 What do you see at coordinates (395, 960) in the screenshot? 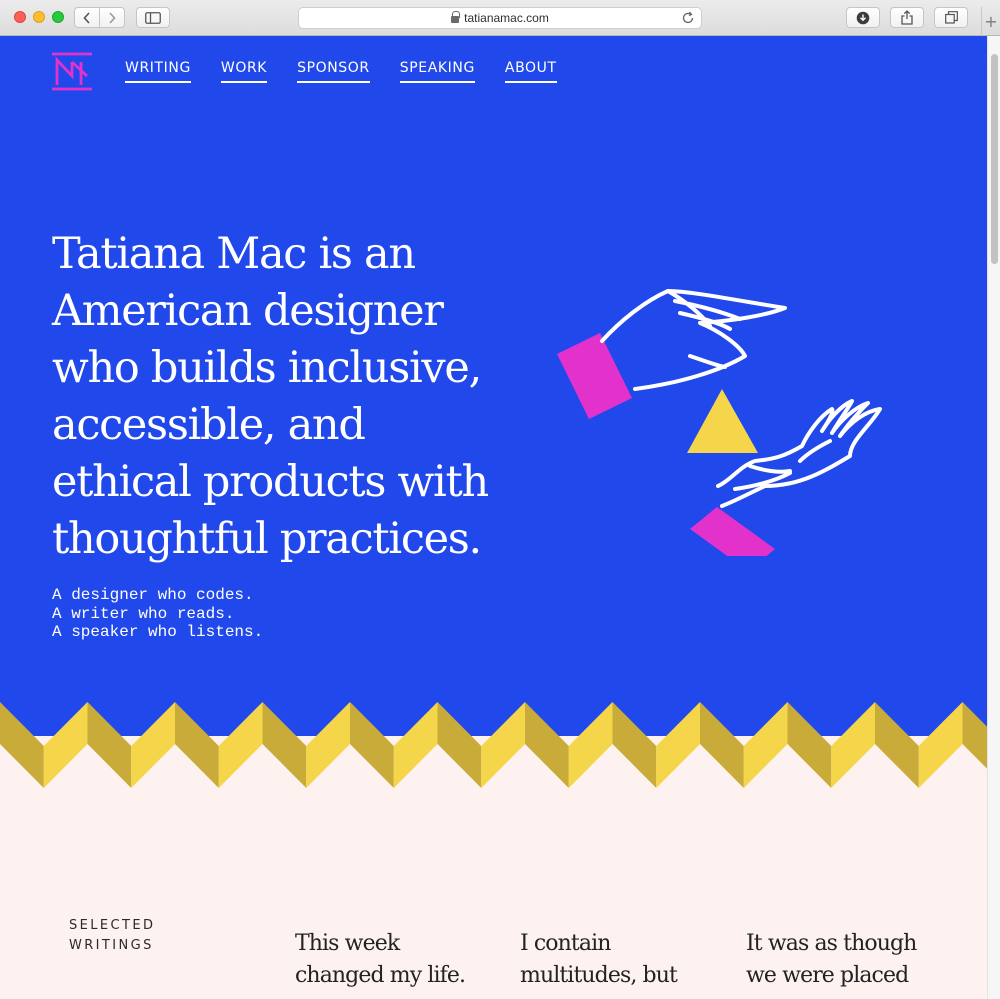
I see `writing-link: This week changed my life.` at bounding box center [395, 960].